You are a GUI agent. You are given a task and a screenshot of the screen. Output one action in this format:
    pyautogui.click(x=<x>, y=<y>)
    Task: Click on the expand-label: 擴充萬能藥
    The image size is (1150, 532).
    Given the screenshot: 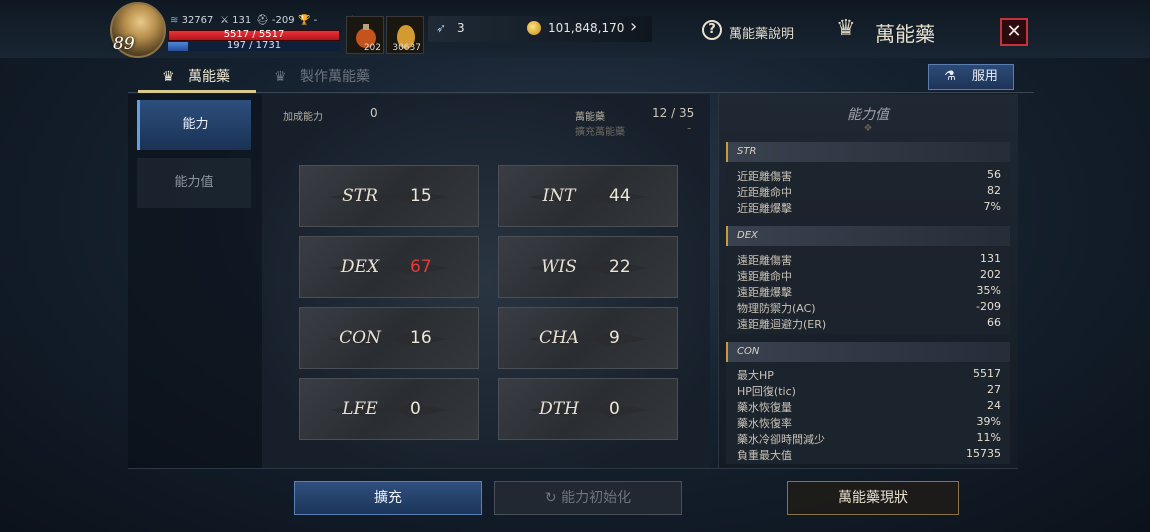 What is the action you would take?
    pyautogui.click(x=600, y=132)
    